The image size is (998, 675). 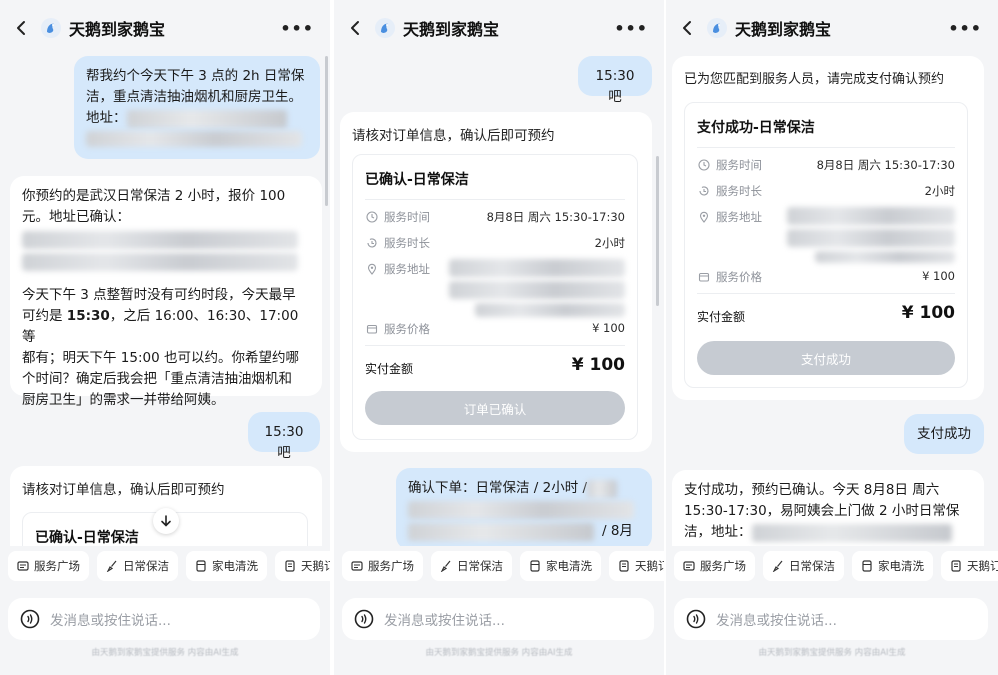 I want to click on quick-actions: 服务广场 日常保洁 家电清洗 天鹅订单, so click(x=503, y=568).